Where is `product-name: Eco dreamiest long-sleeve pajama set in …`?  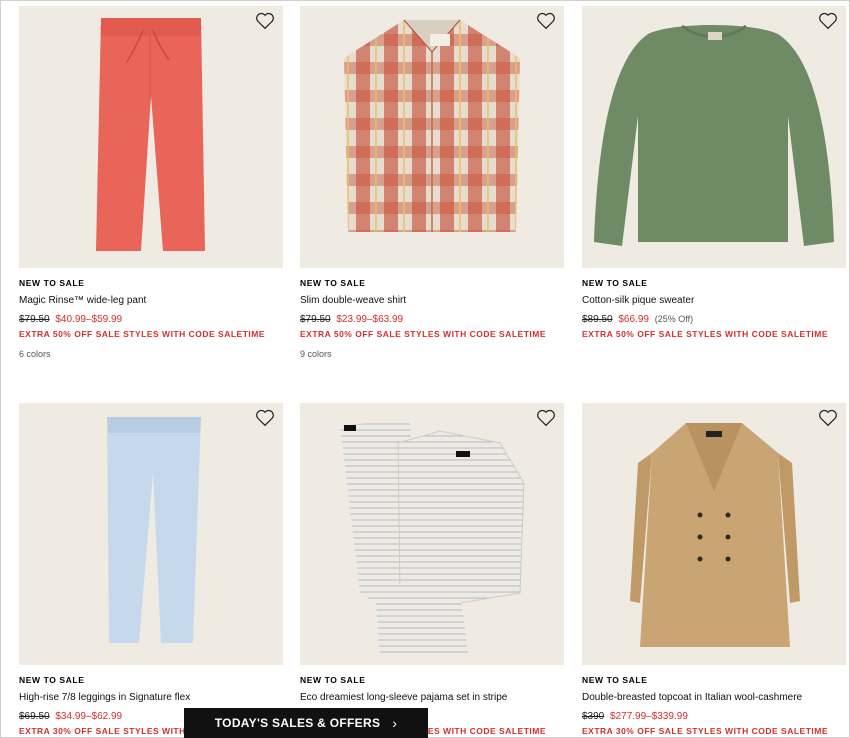
product-name: Eco dreamiest long-sleeve pajama set in … is located at coordinates (432, 697).